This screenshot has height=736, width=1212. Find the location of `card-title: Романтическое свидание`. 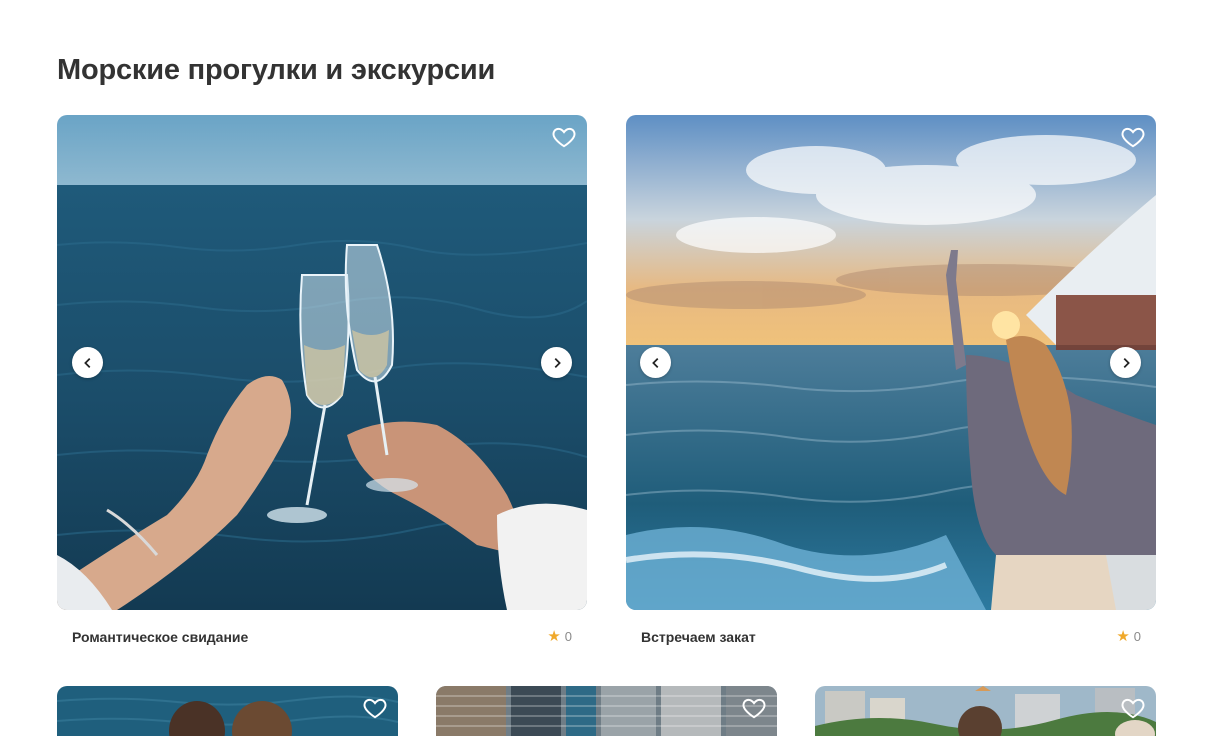

card-title: Романтическое свидание is located at coordinates (160, 637).